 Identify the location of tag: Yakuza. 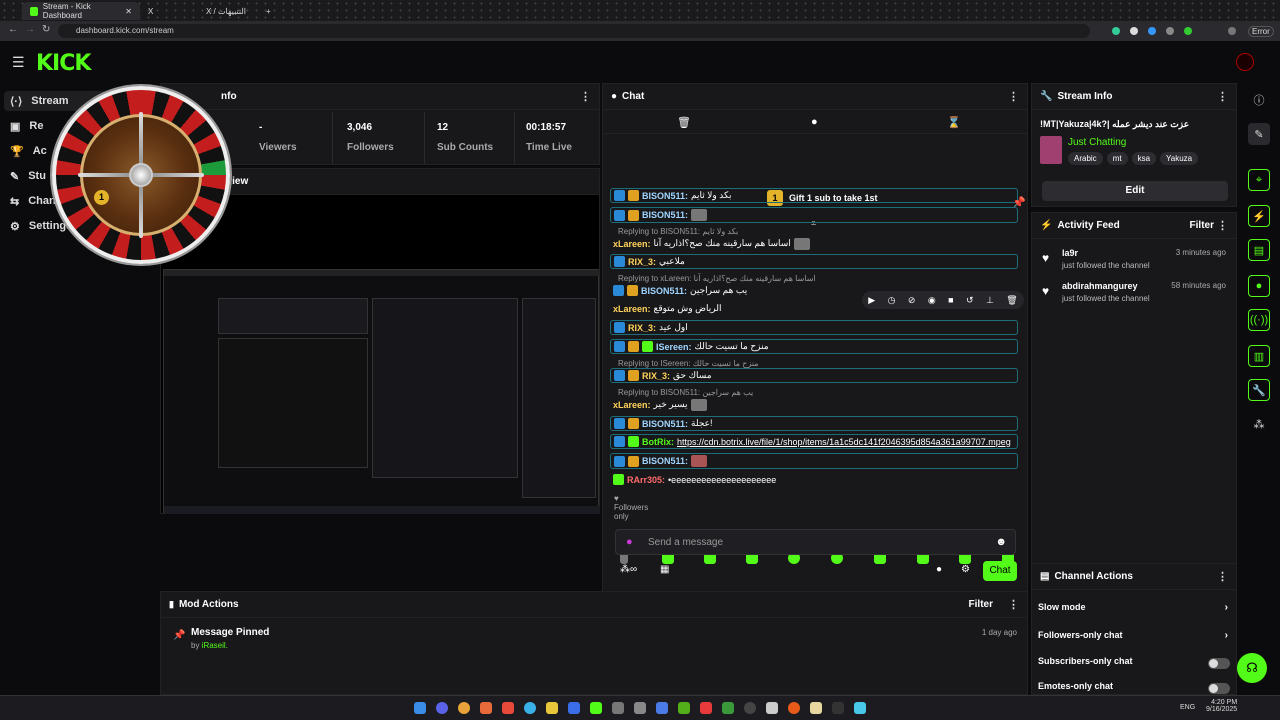
(1179, 158).